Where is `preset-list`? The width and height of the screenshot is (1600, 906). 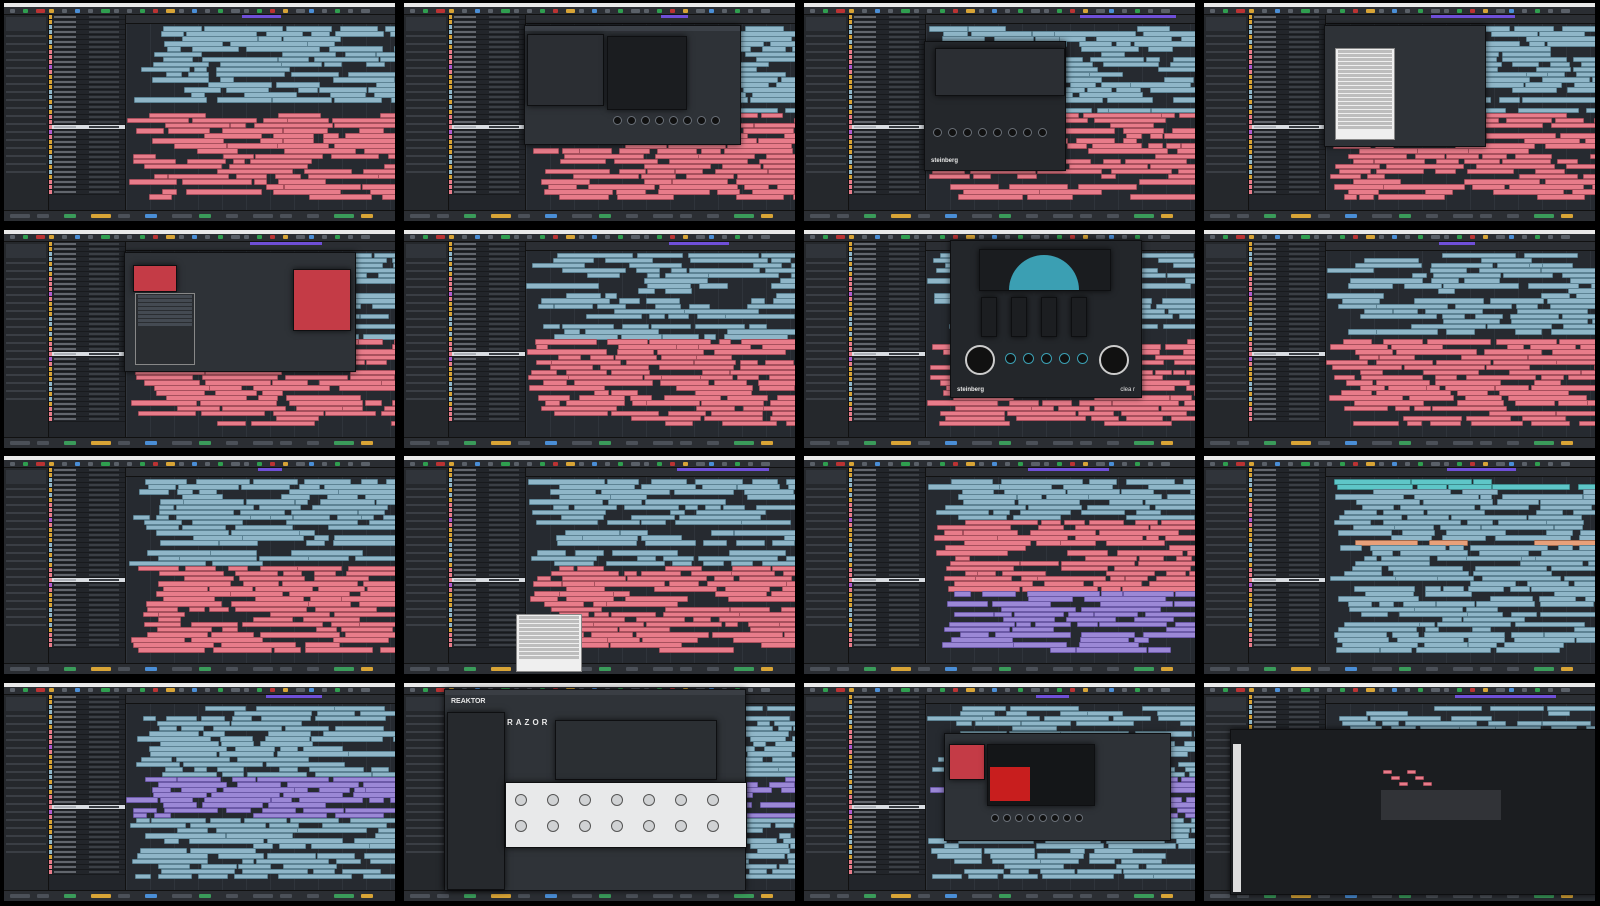
preset-list is located at coordinates (155, 278).